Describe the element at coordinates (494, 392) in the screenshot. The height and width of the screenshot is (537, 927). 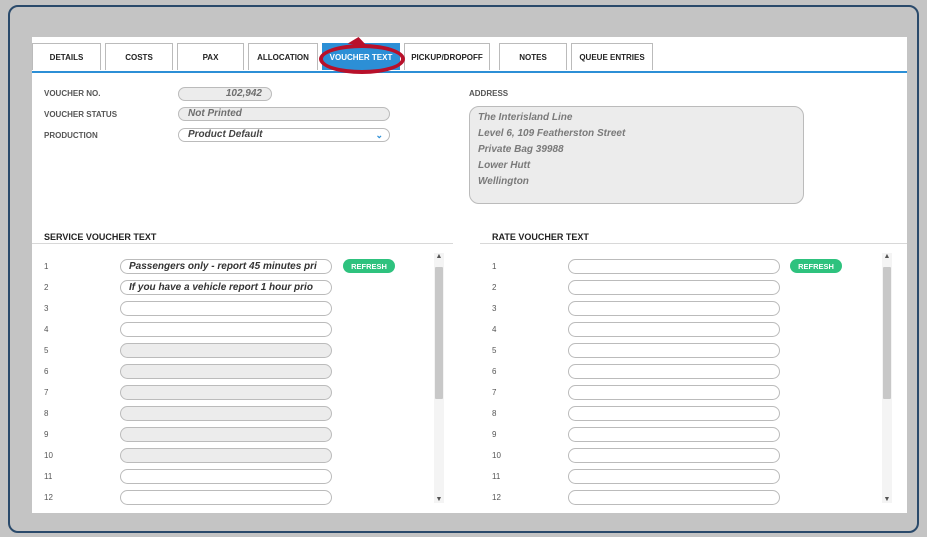
I see `rate-row-number: 7` at that location.